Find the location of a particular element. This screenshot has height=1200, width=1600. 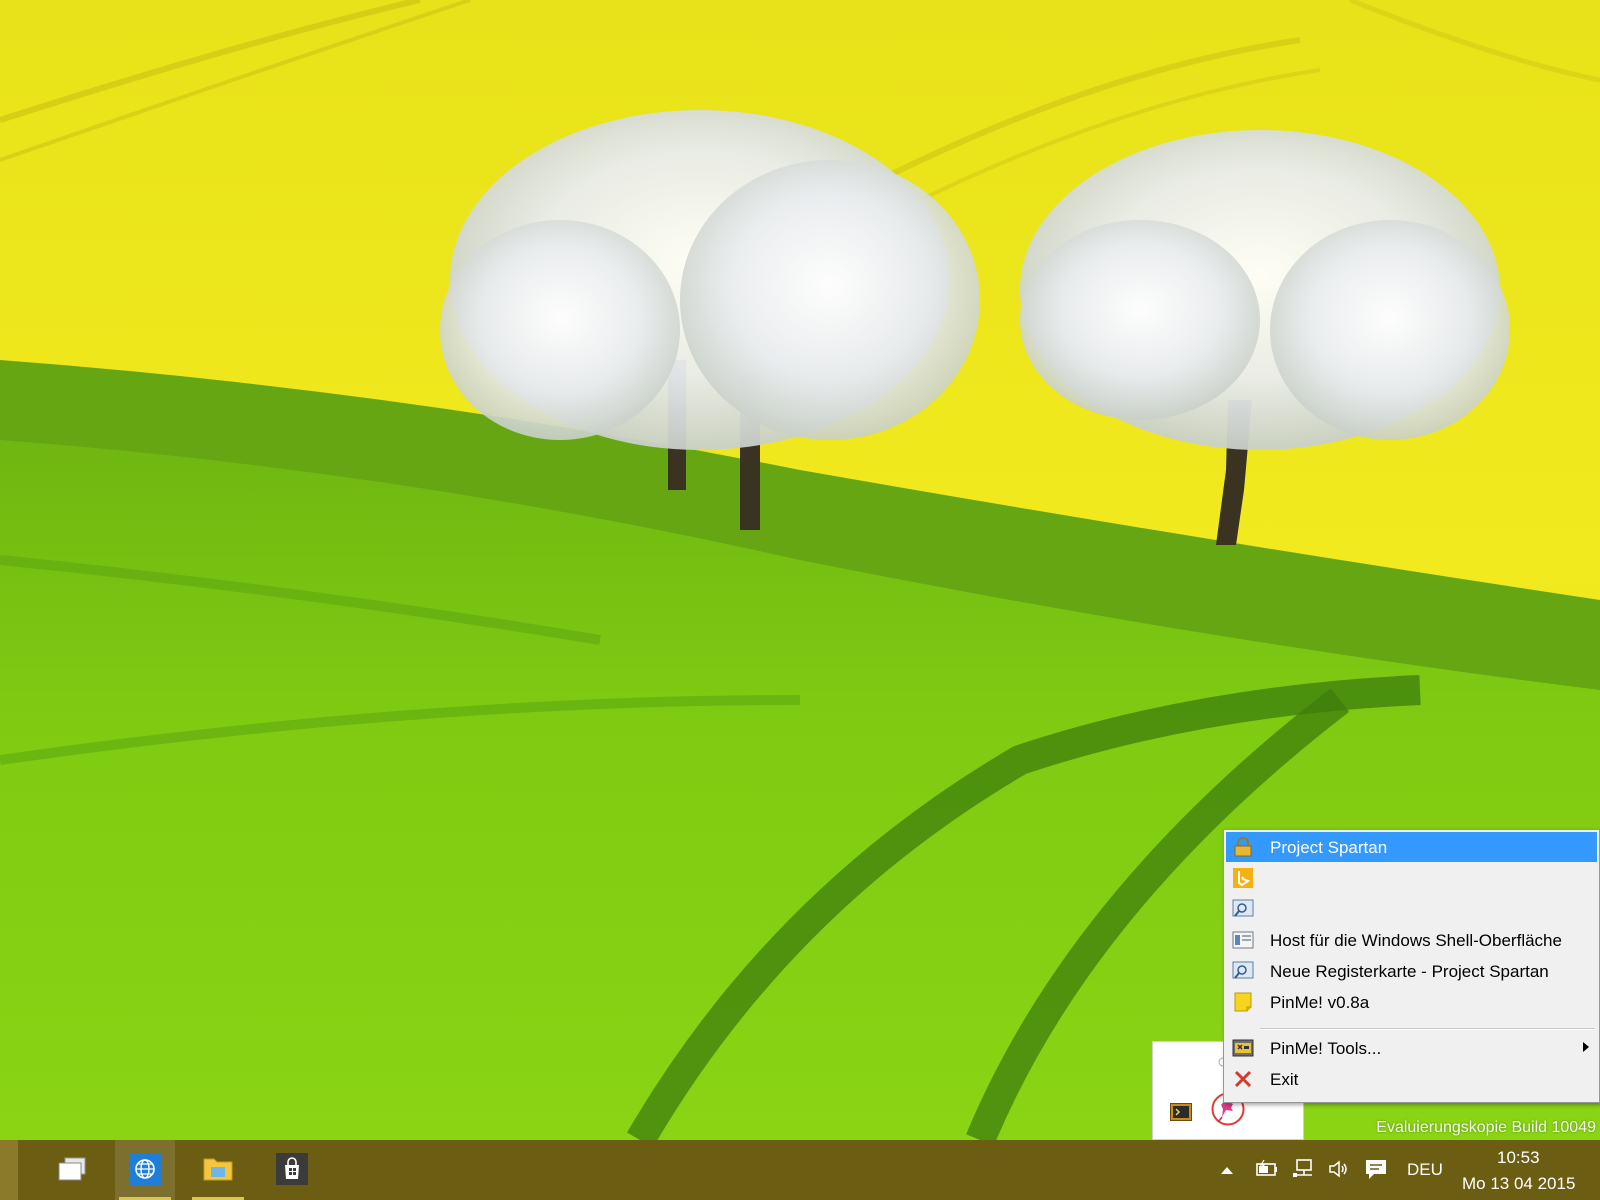

menu-item-label: PinMe! v0.8a is located at coordinates (1320, 1002).